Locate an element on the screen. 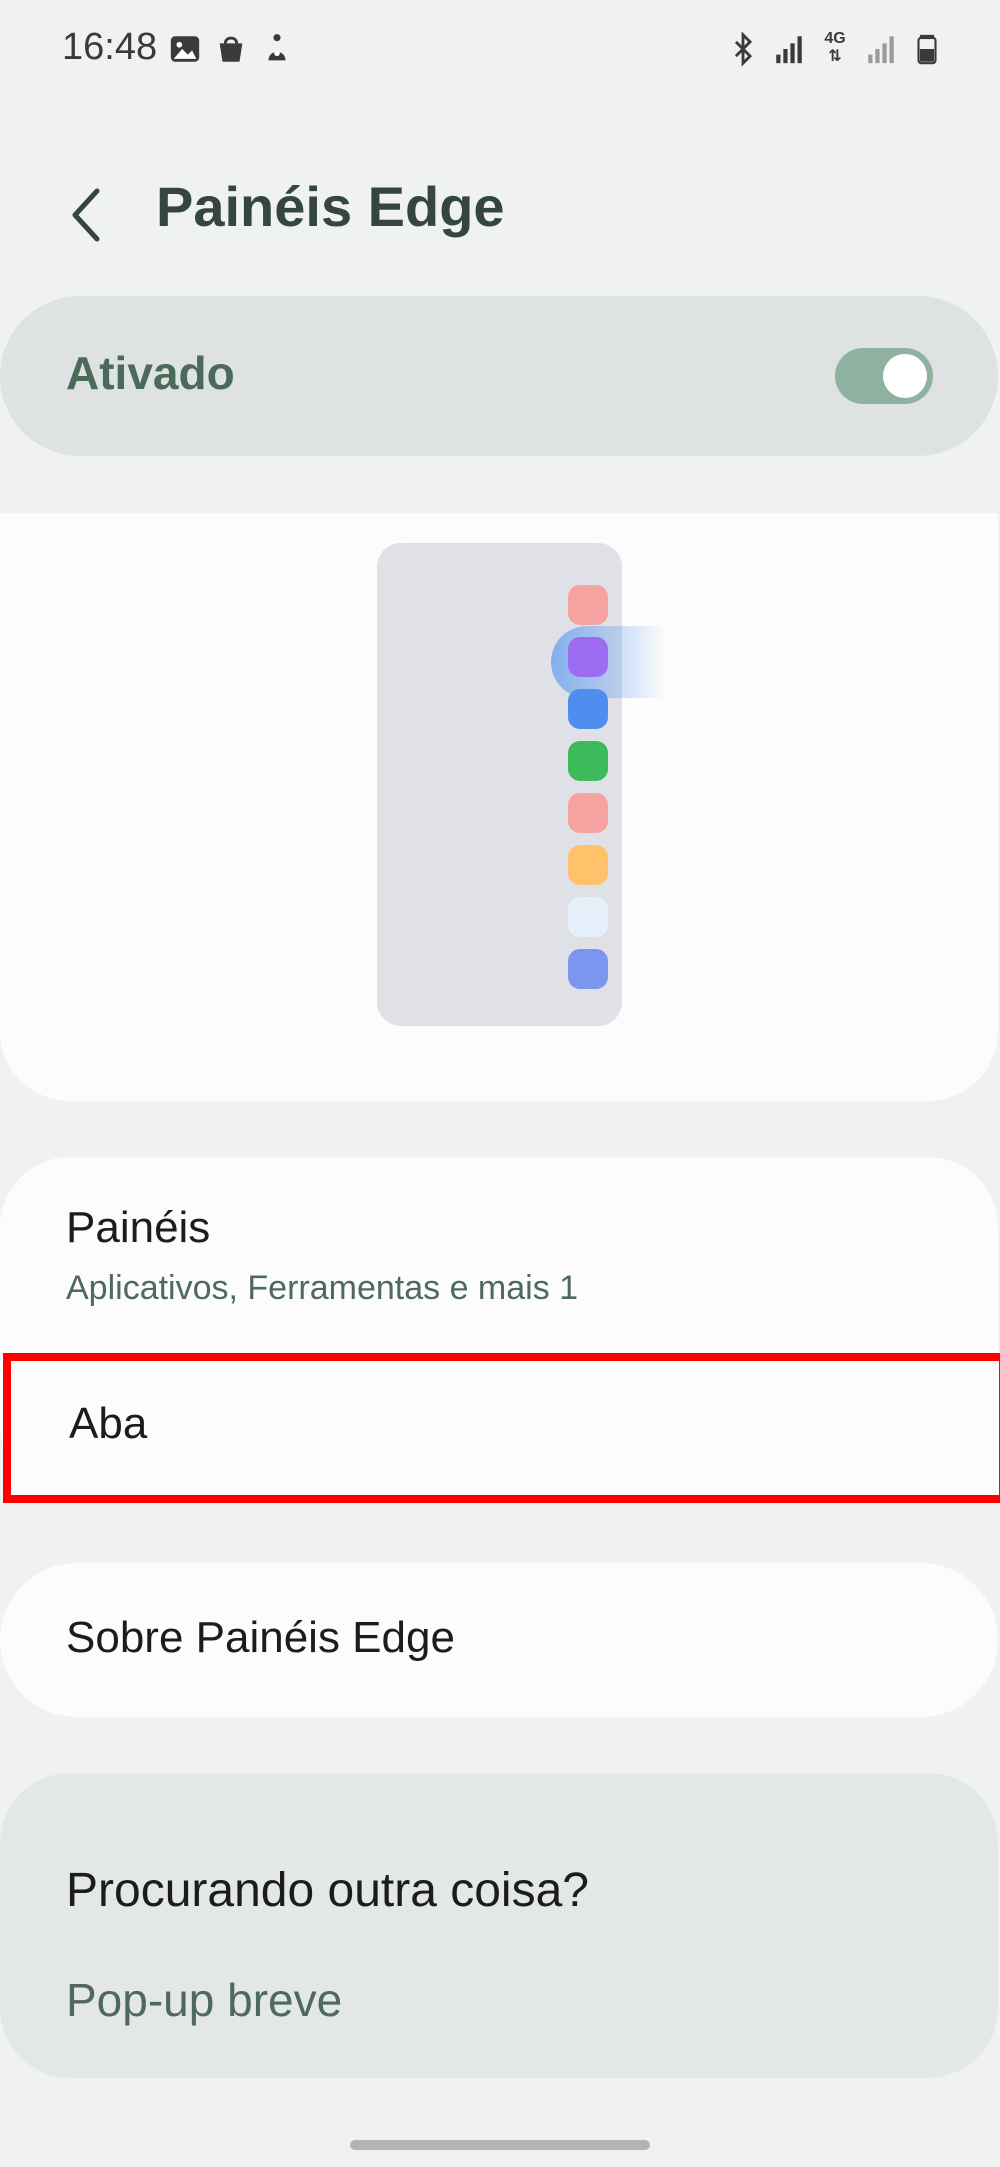 The height and width of the screenshot is (2167, 1000). status-time: 16:48 is located at coordinates (110, 47).